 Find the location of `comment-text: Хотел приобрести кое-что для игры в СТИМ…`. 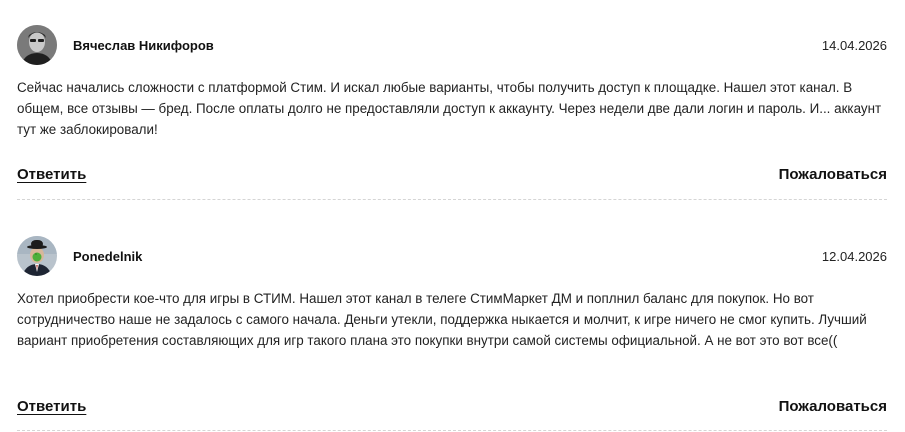

comment-text: Хотел приобрести кое-что для игры в СТИМ… is located at coordinates (442, 319).